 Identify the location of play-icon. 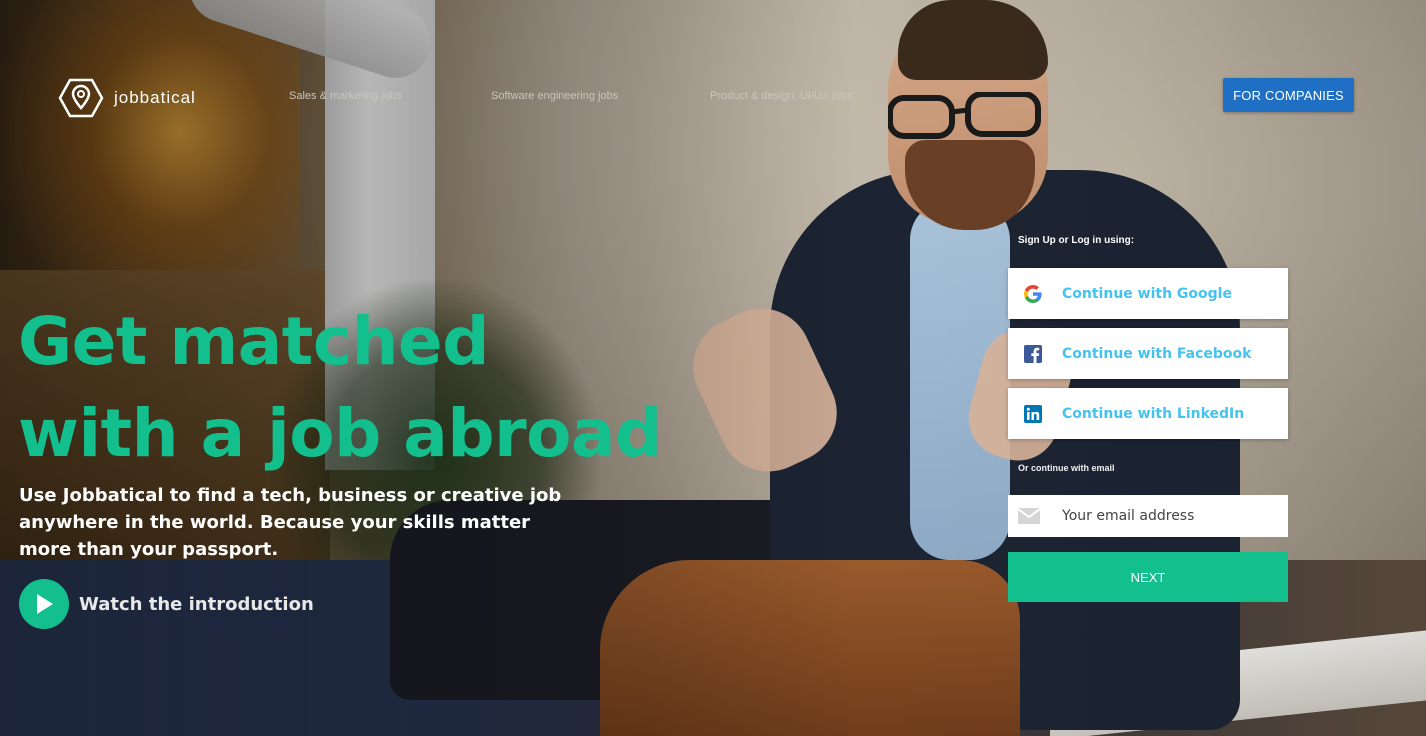
(45, 604).